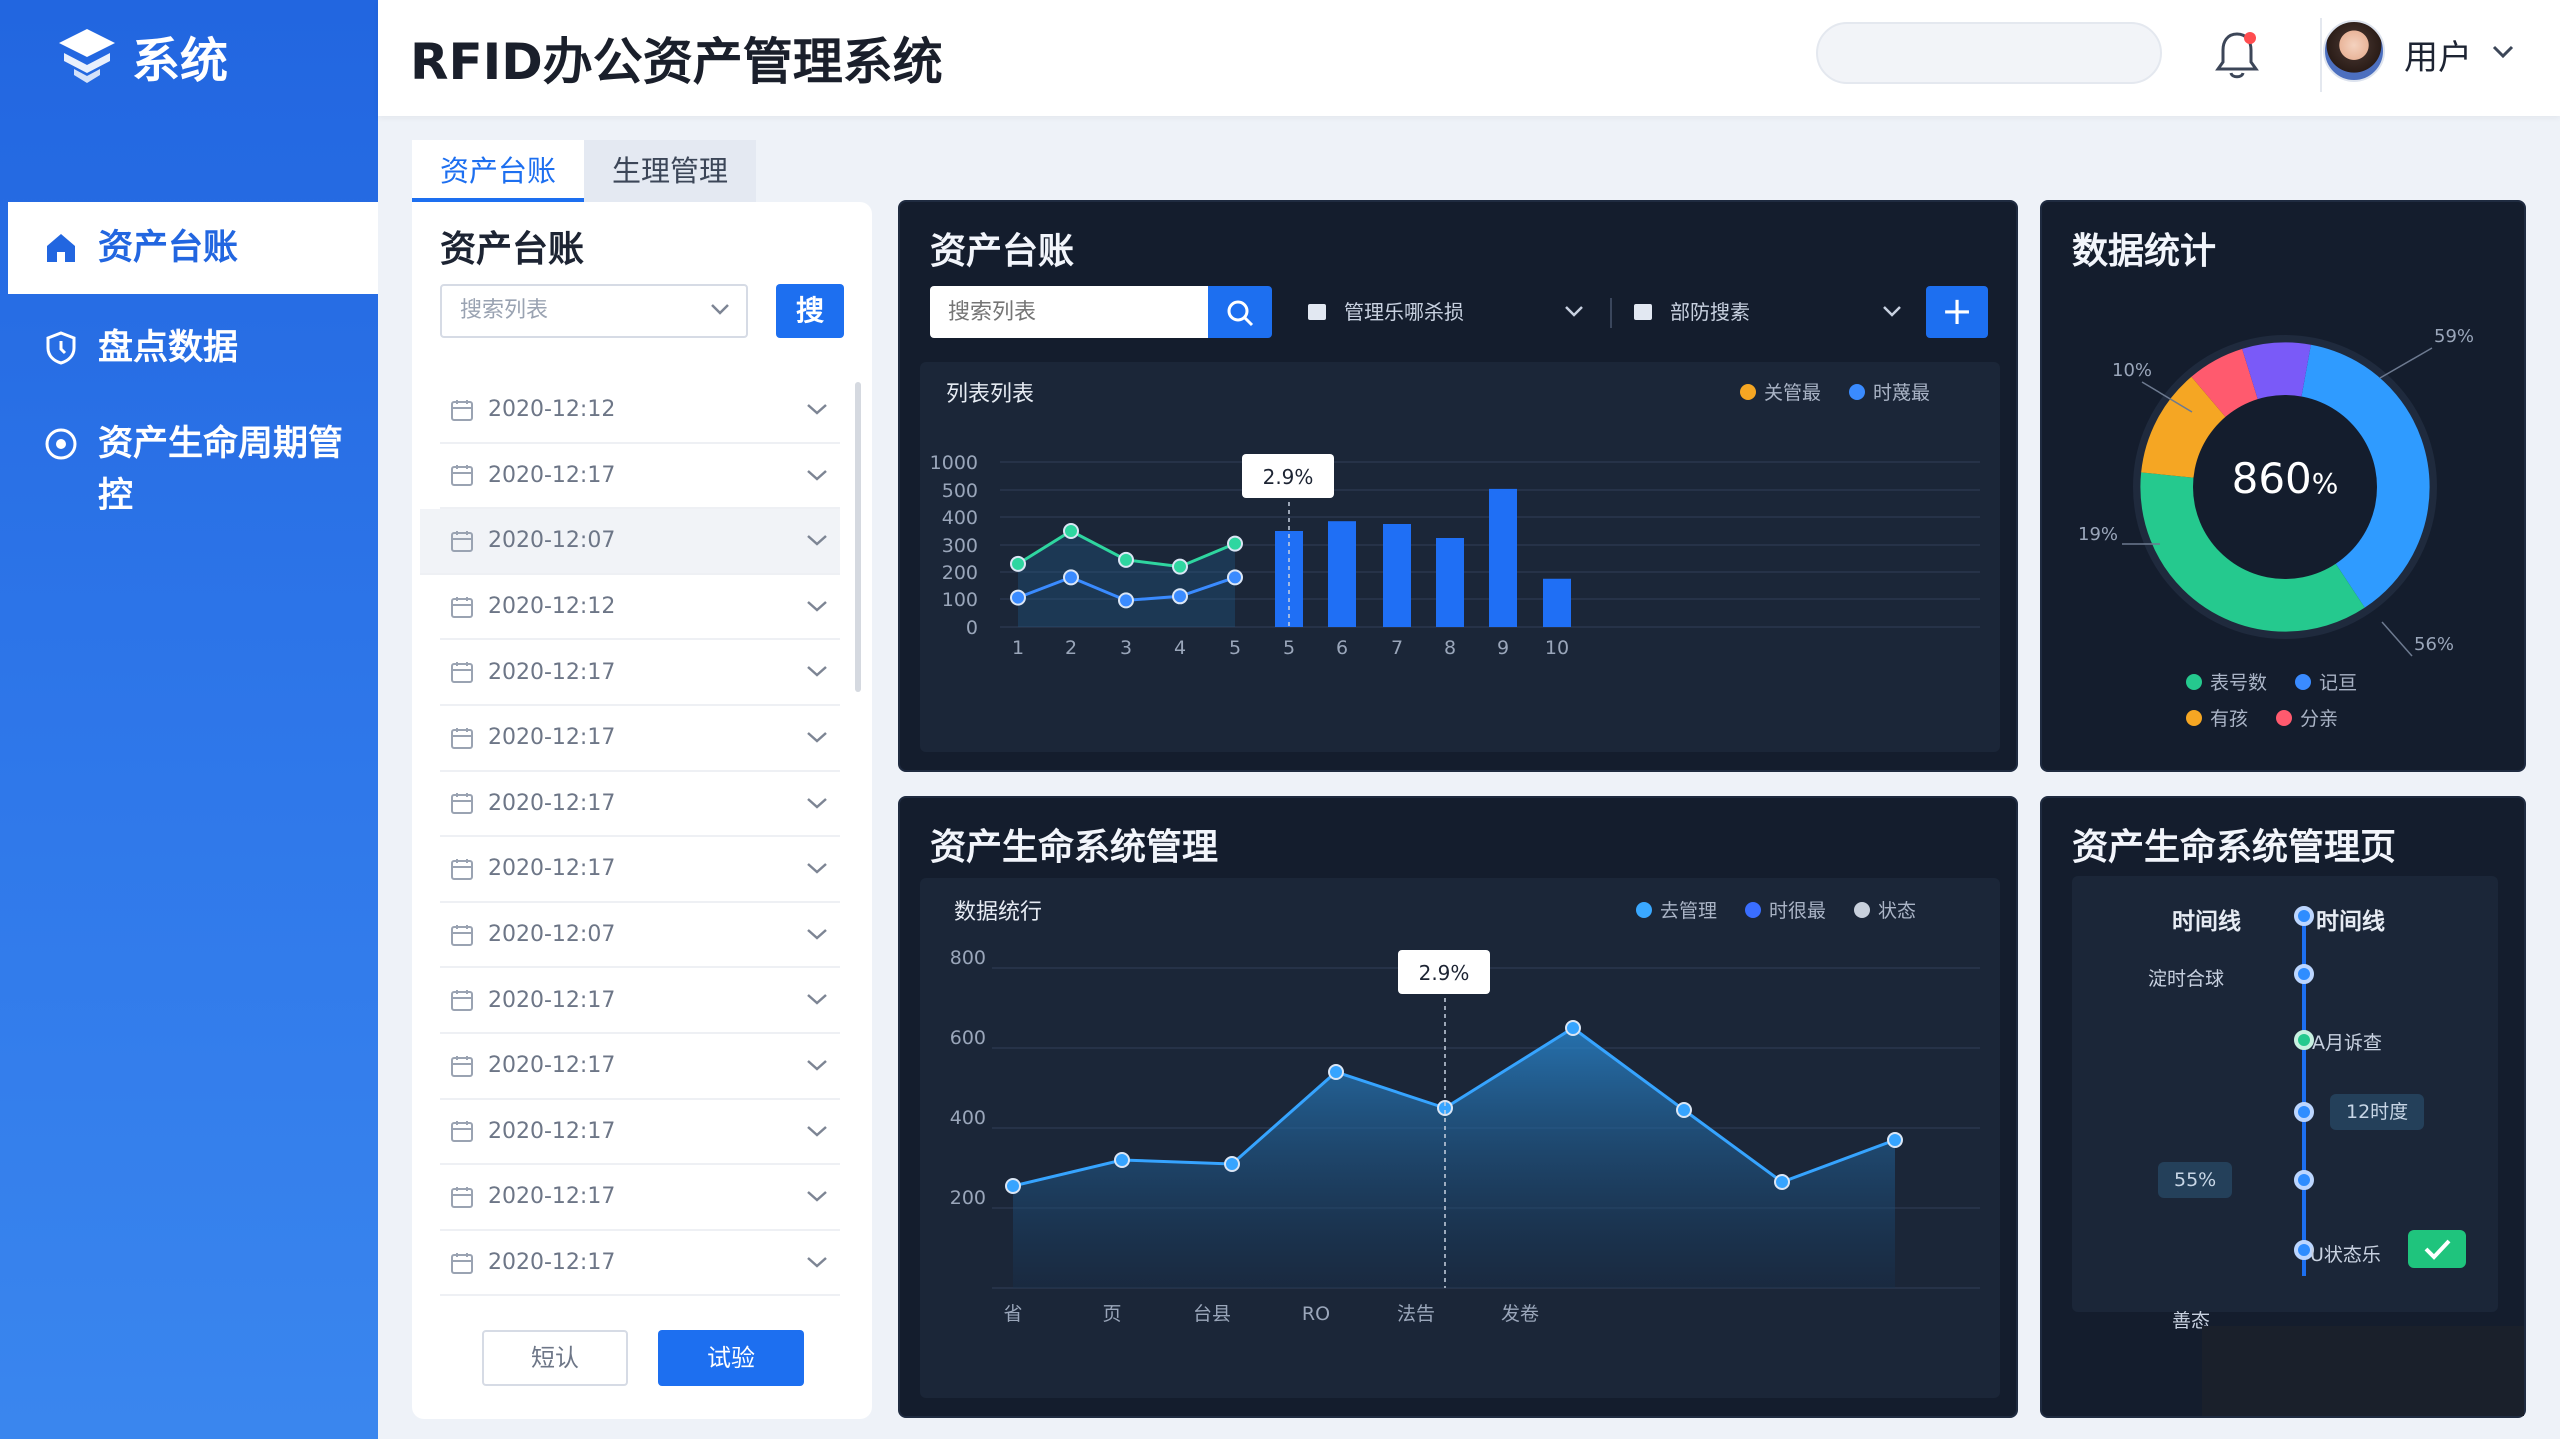 This screenshot has height=1439, width=2560. What do you see at coordinates (1012, 1314) in the screenshot?
I see `x-tick-label: 省` at bounding box center [1012, 1314].